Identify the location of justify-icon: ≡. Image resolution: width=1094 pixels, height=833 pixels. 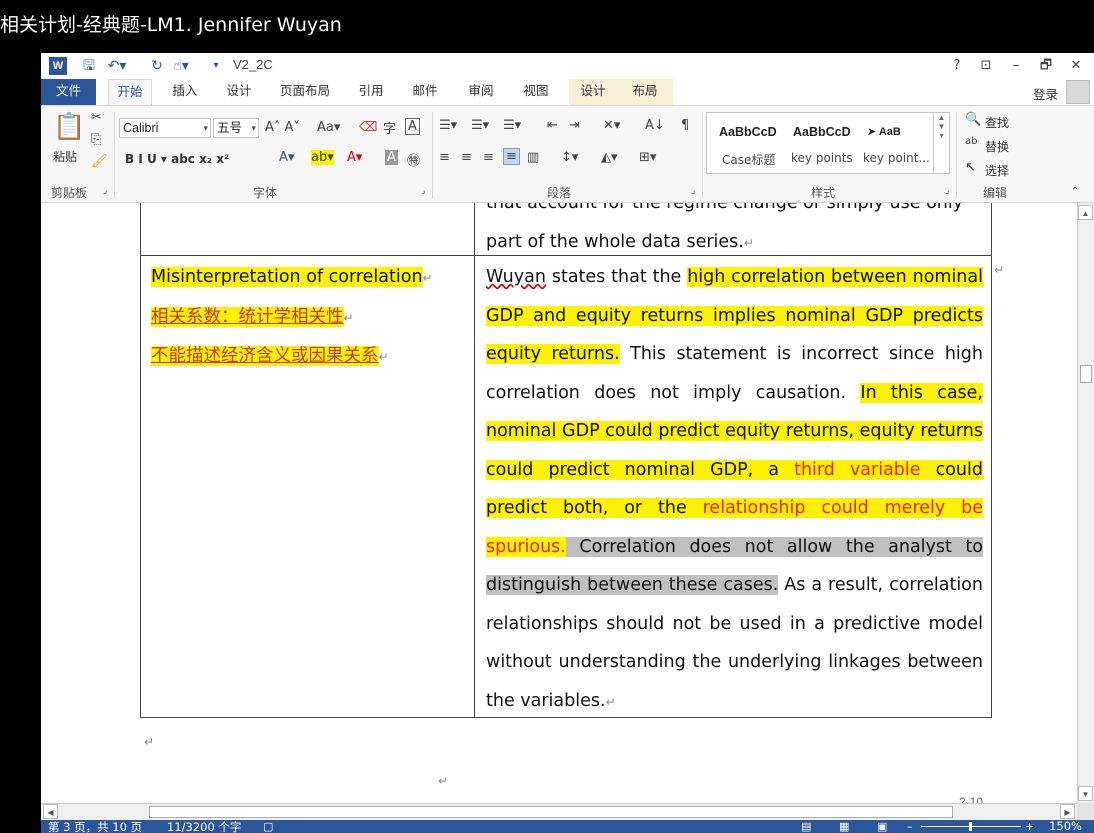
(511, 156).